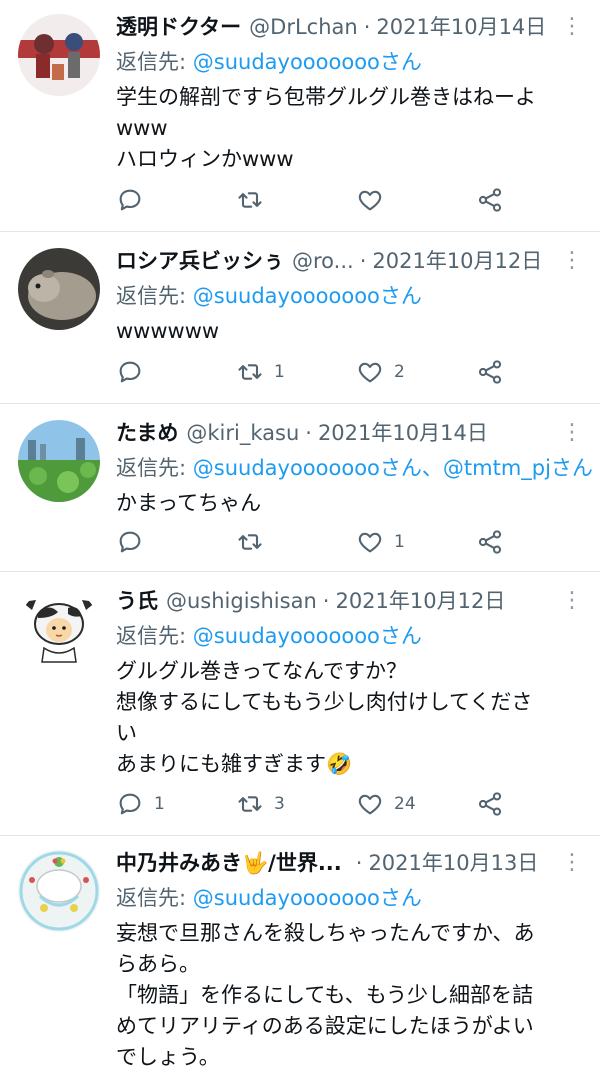 The height and width of the screenshot is (1078, 600). I want to click on display-name: う氏, so click(137, 601).